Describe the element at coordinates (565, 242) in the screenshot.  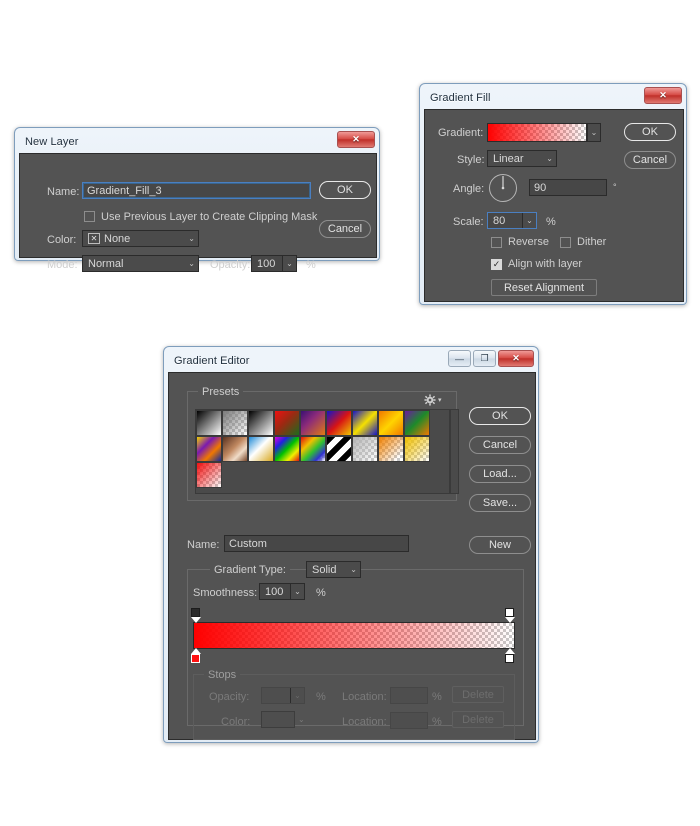
I see `dither-checkbox` at that location.